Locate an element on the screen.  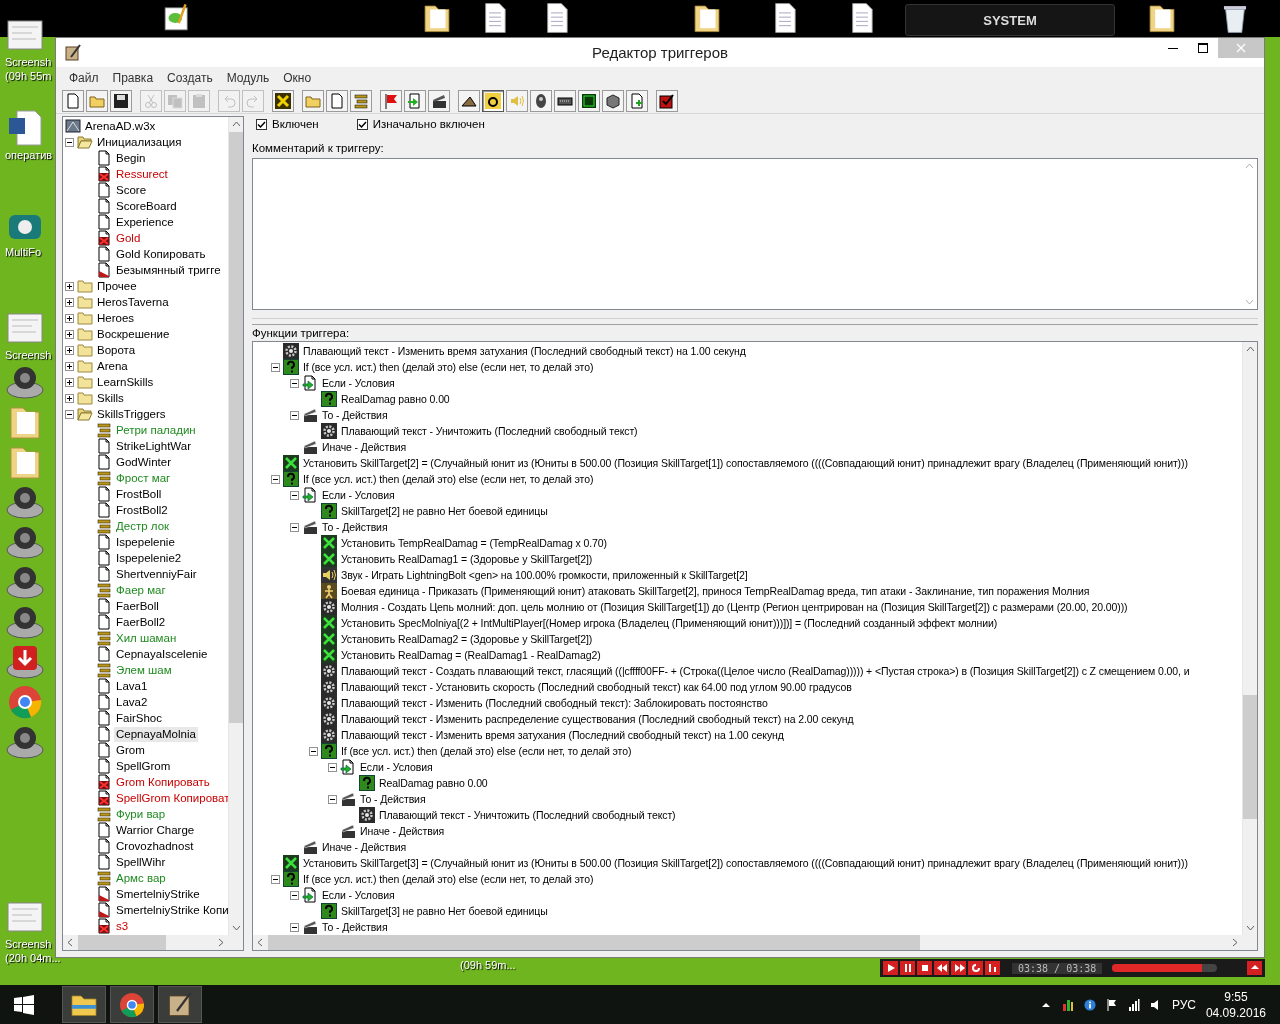
function-line: SkillTarget[3] не равно Нет боевой единицы is located at coordinates (444, 911).